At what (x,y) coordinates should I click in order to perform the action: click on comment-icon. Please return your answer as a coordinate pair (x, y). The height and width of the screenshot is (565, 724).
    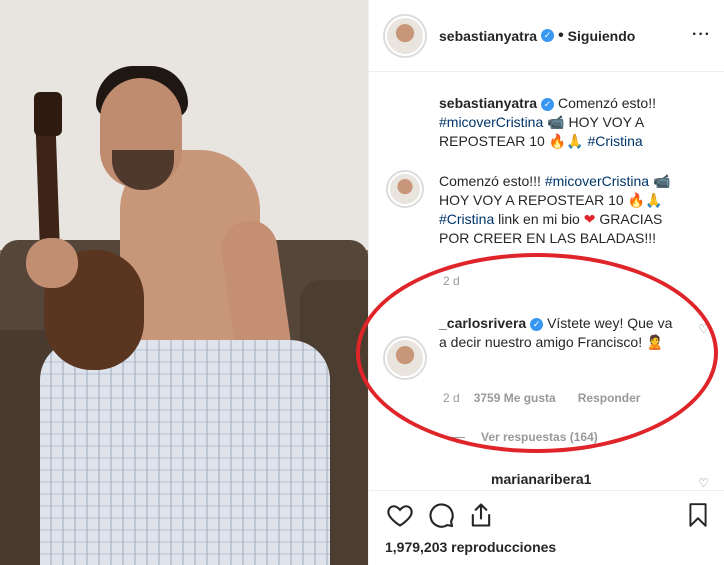
    Looking at the image, I should click on (441, 515).